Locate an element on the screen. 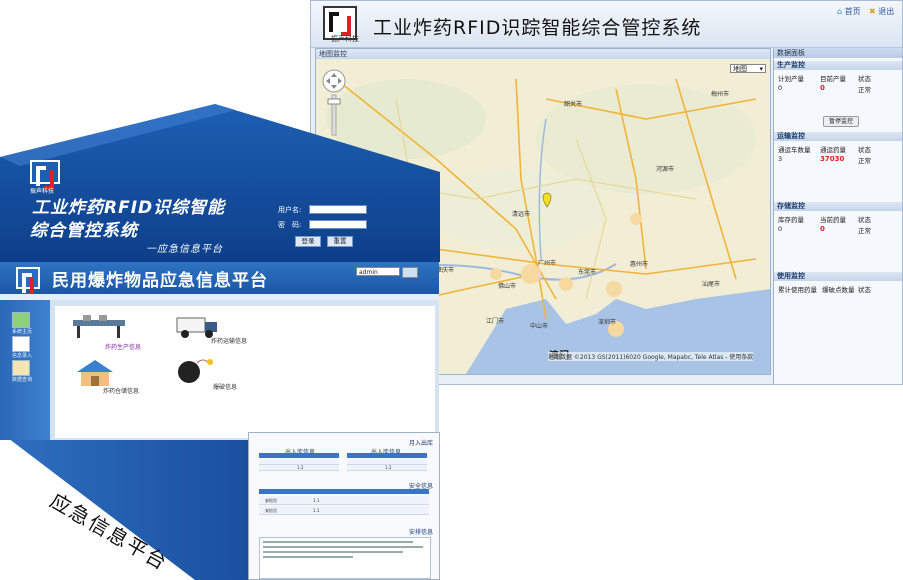  module-storage: 炸药仓储信息 is located at coordinates (107, 376).